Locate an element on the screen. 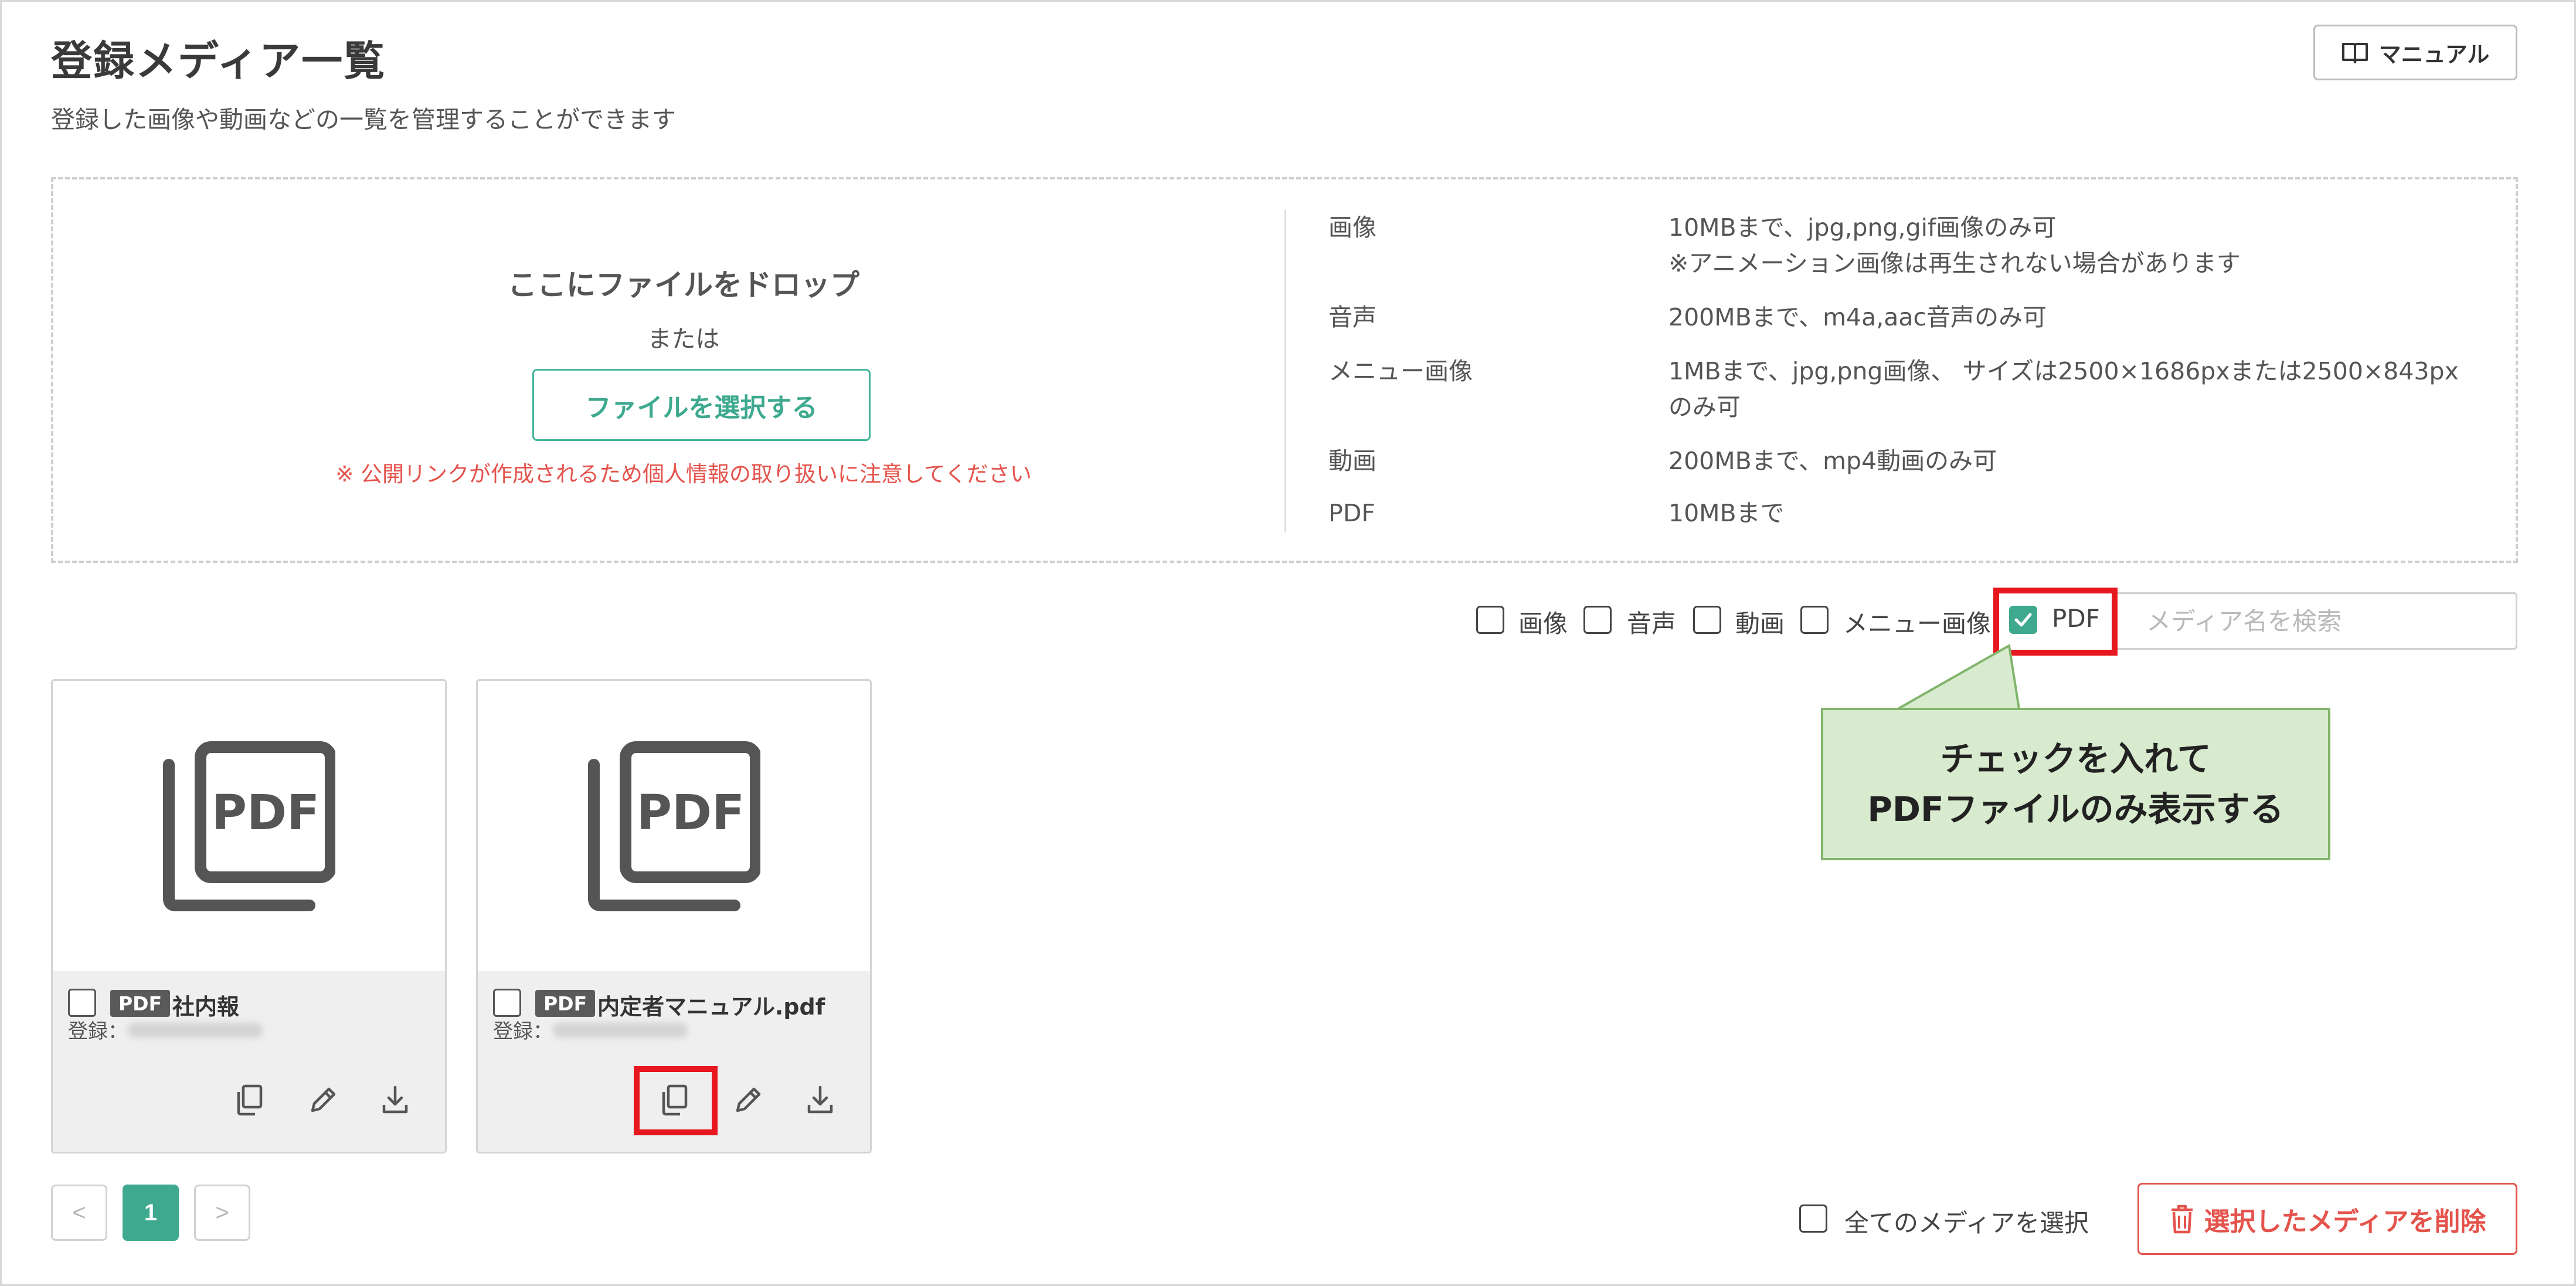 This screenshot has width=2576, height=1286. media-name: 社内報 is located at coordinates (206, 1007).